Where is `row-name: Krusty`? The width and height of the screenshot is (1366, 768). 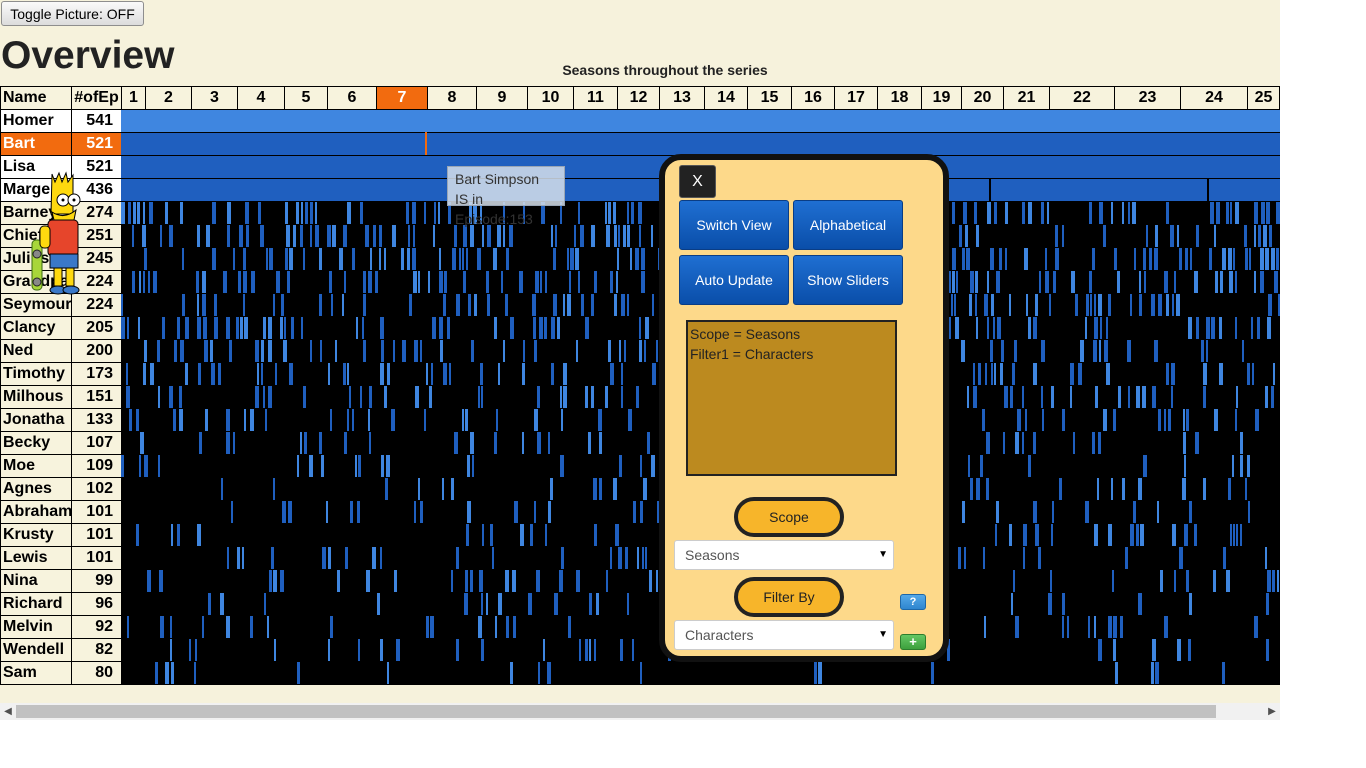 row-name: Krusty is located at coordinates (36, 535).